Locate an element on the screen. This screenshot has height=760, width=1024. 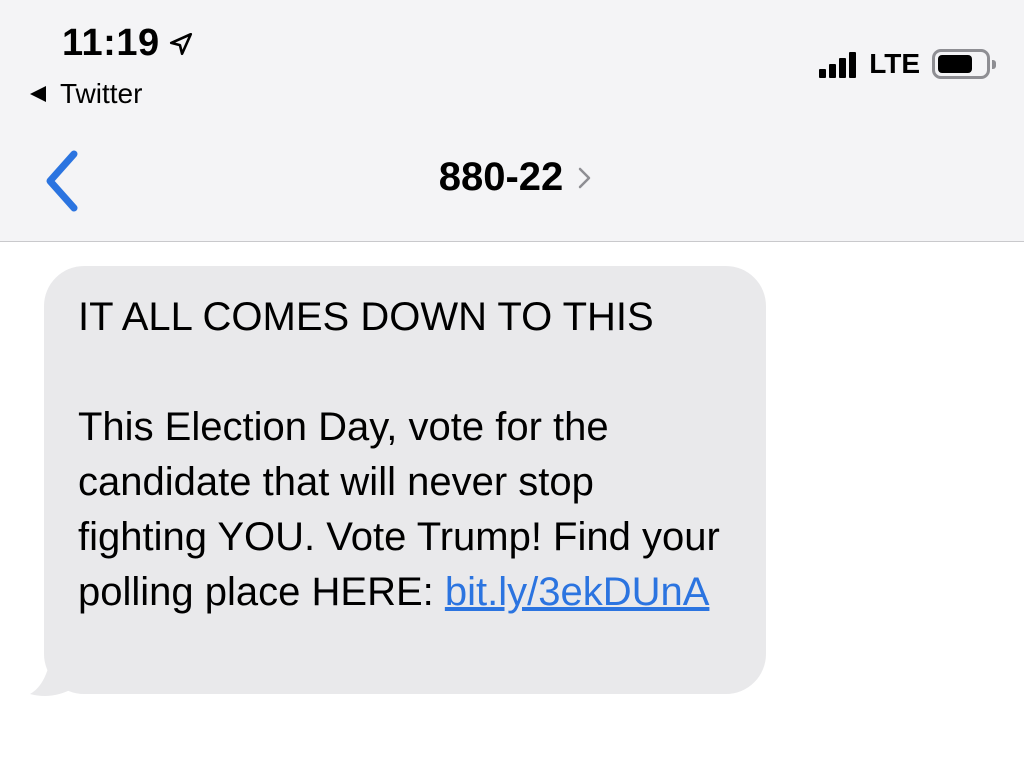
status-time-group: 11:19 is located at coordinates (128, 43).